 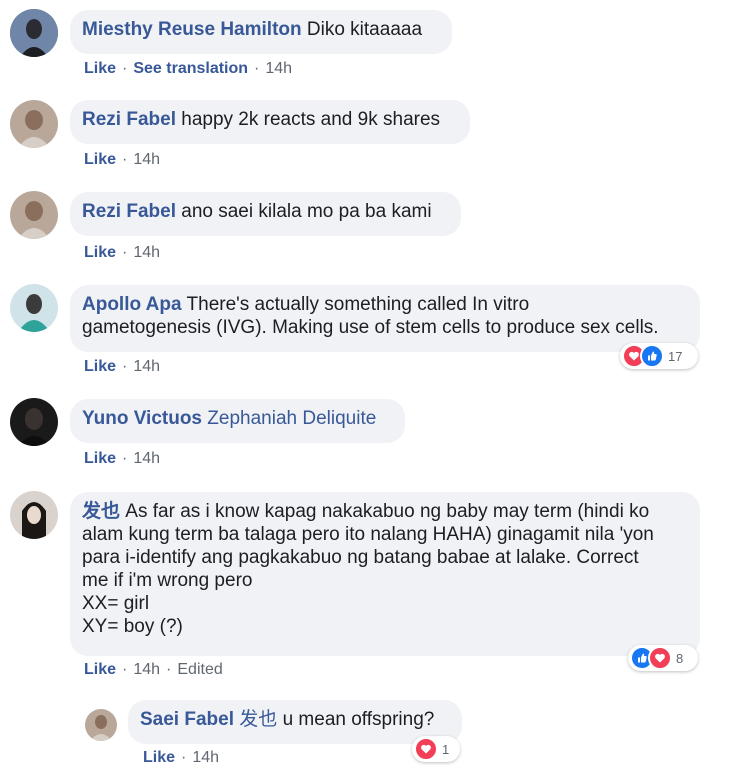 What do you see at coordinates (675, 356) in the screenshot?
I see `reaction-count: 17` at bounding box center [675, 356].